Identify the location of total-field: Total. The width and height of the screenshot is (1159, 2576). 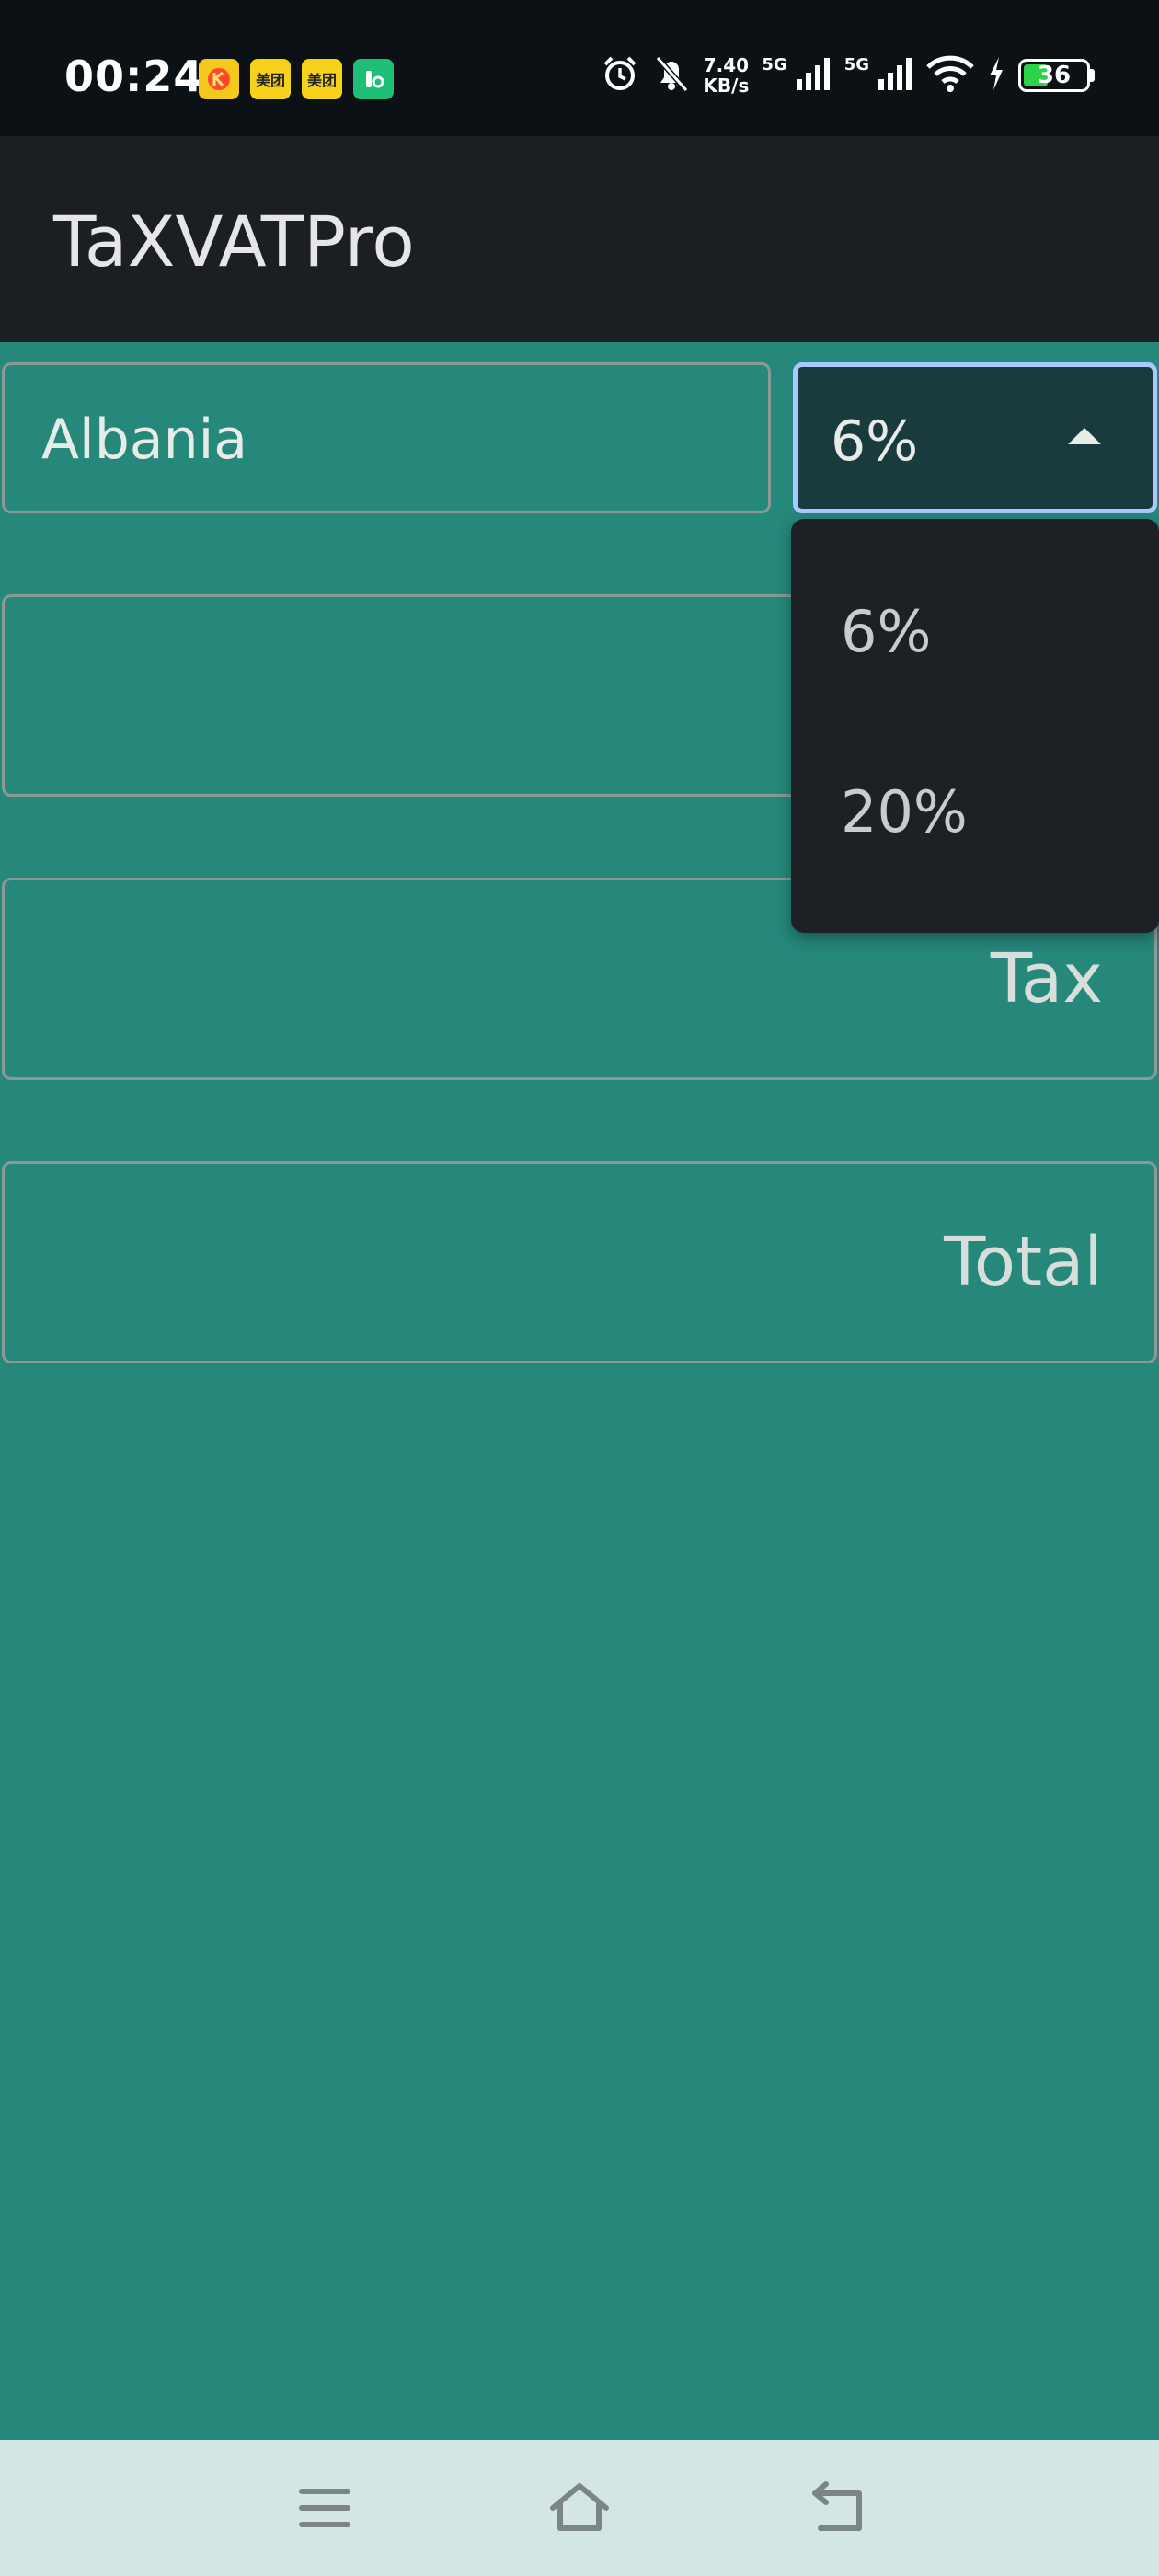
(579, 1262).